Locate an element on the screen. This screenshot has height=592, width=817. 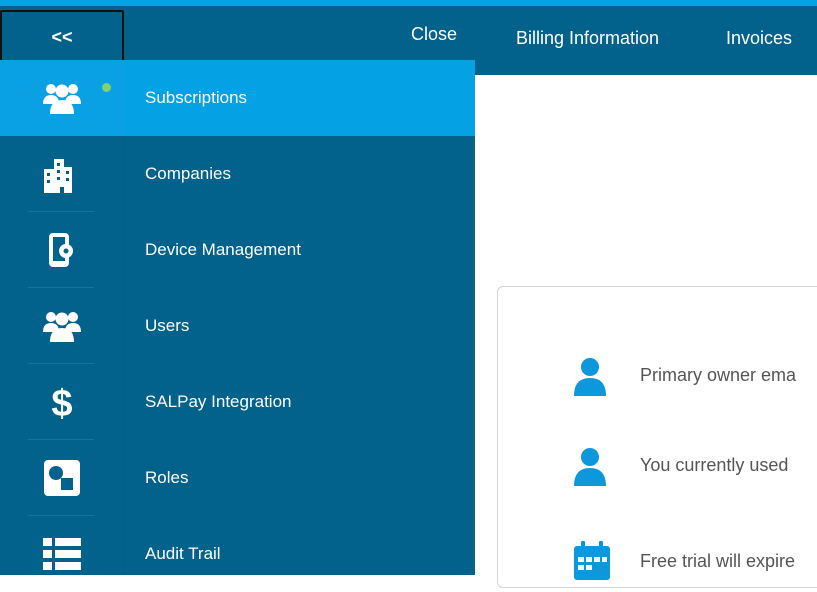
sidebar-item-roles: Roles is located at coordinates (237, 478).